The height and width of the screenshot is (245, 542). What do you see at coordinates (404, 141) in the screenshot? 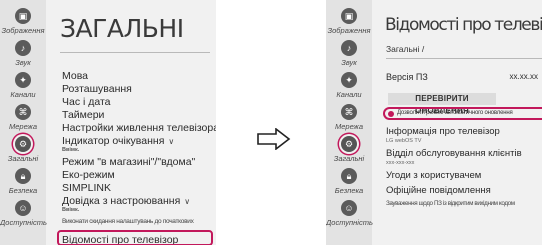
I see `tv-information-value: LG webOS TV` at bounding box center [404, 141].